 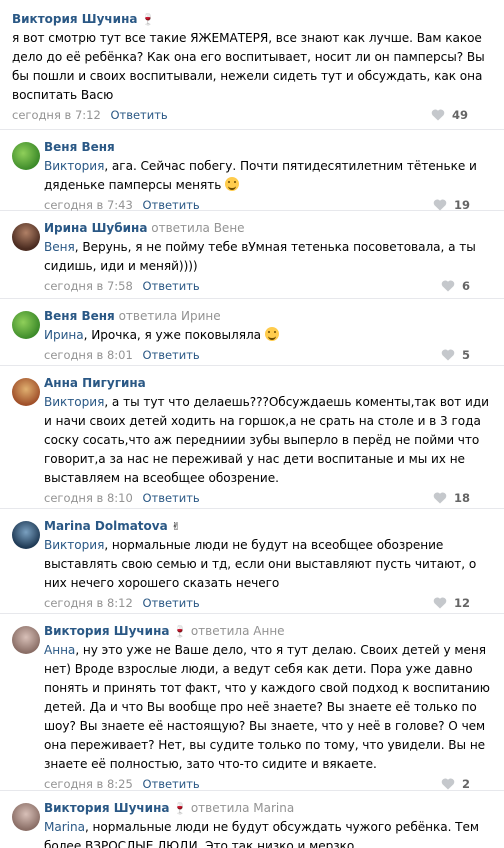 I want to click on like-button: 6, so click(x=455, y=286).